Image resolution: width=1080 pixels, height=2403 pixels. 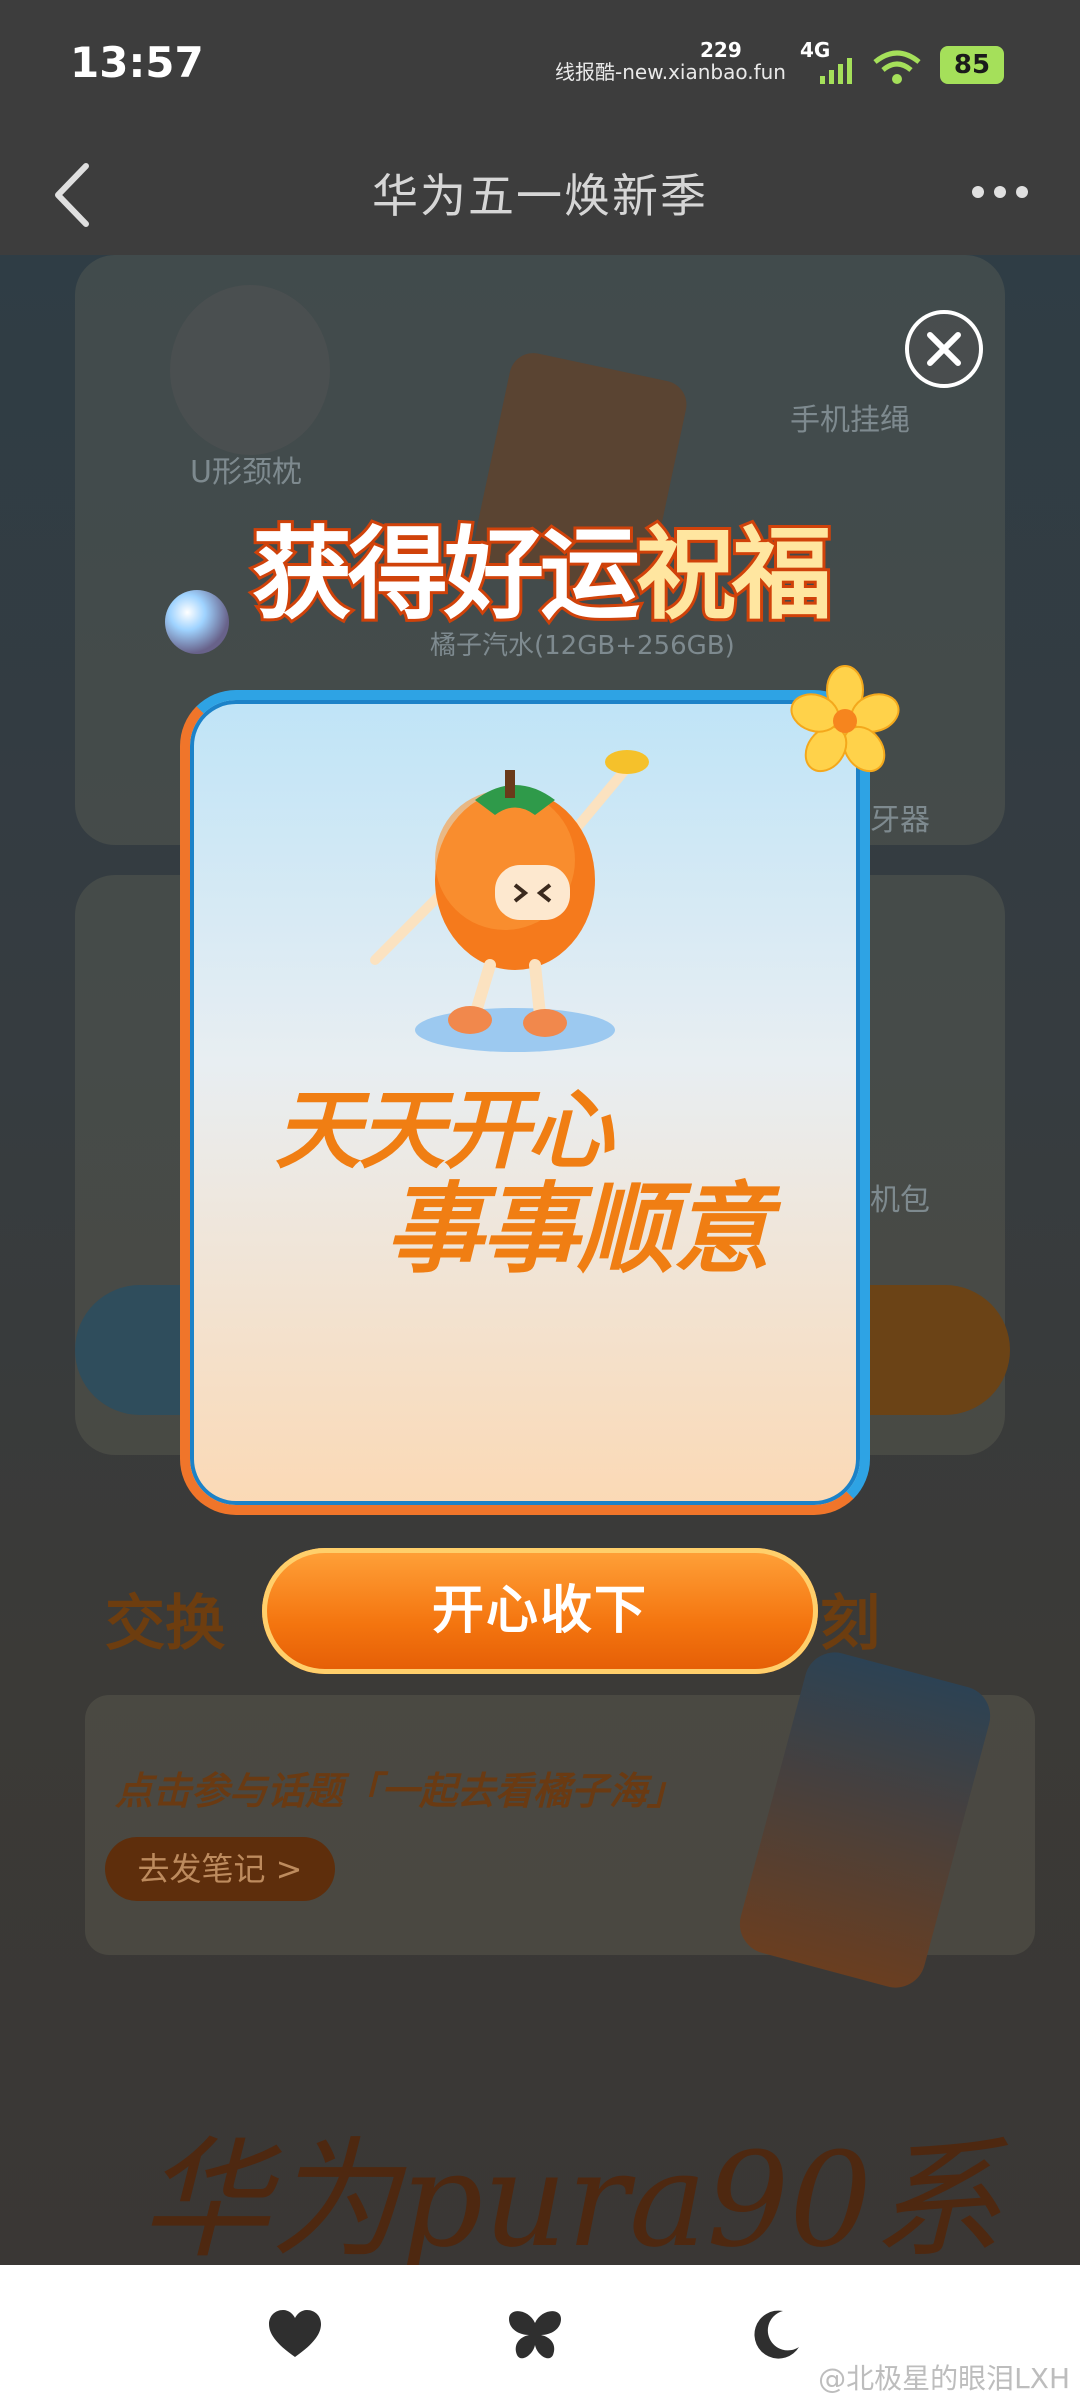 What do you see at coordinates (220, 1869) in the screenshot?
I see `post-note-button: 去发笔记 >` at bounding box center [220, 1869].